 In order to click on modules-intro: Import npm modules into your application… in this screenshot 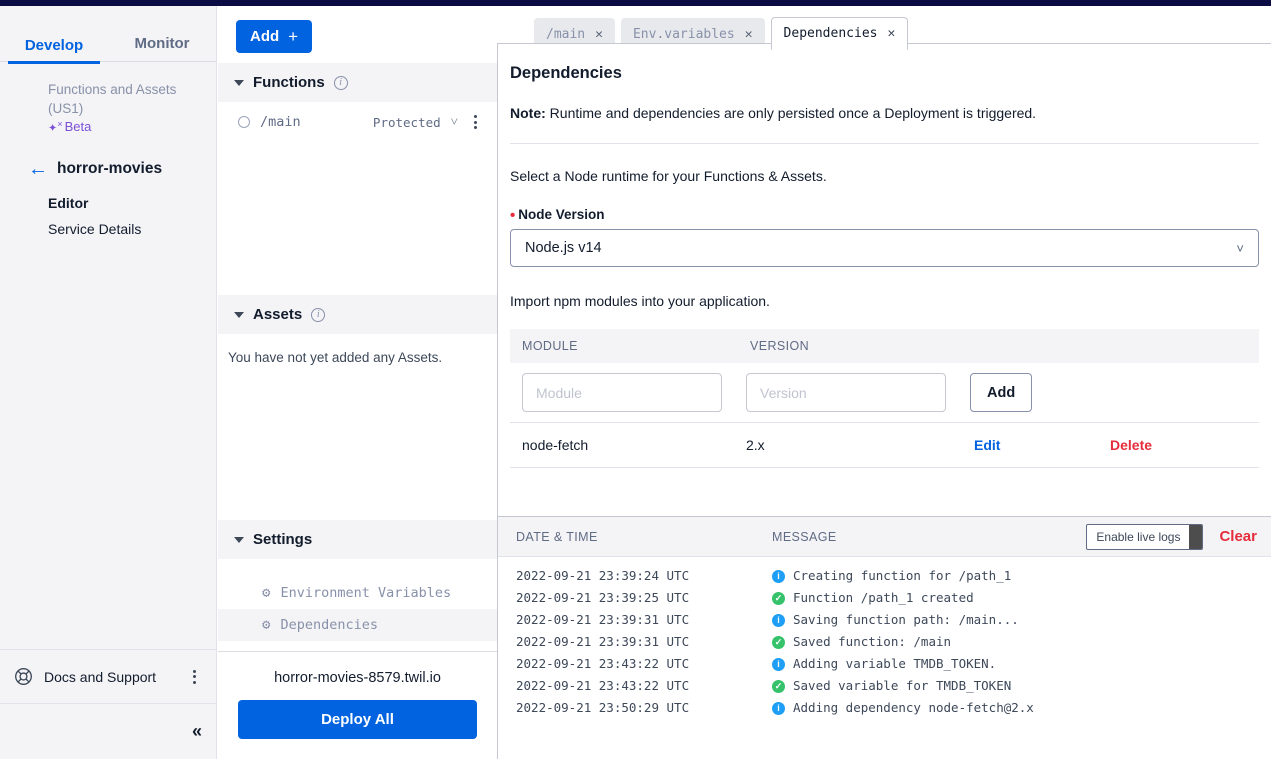, I will do `click(640, 301)`.